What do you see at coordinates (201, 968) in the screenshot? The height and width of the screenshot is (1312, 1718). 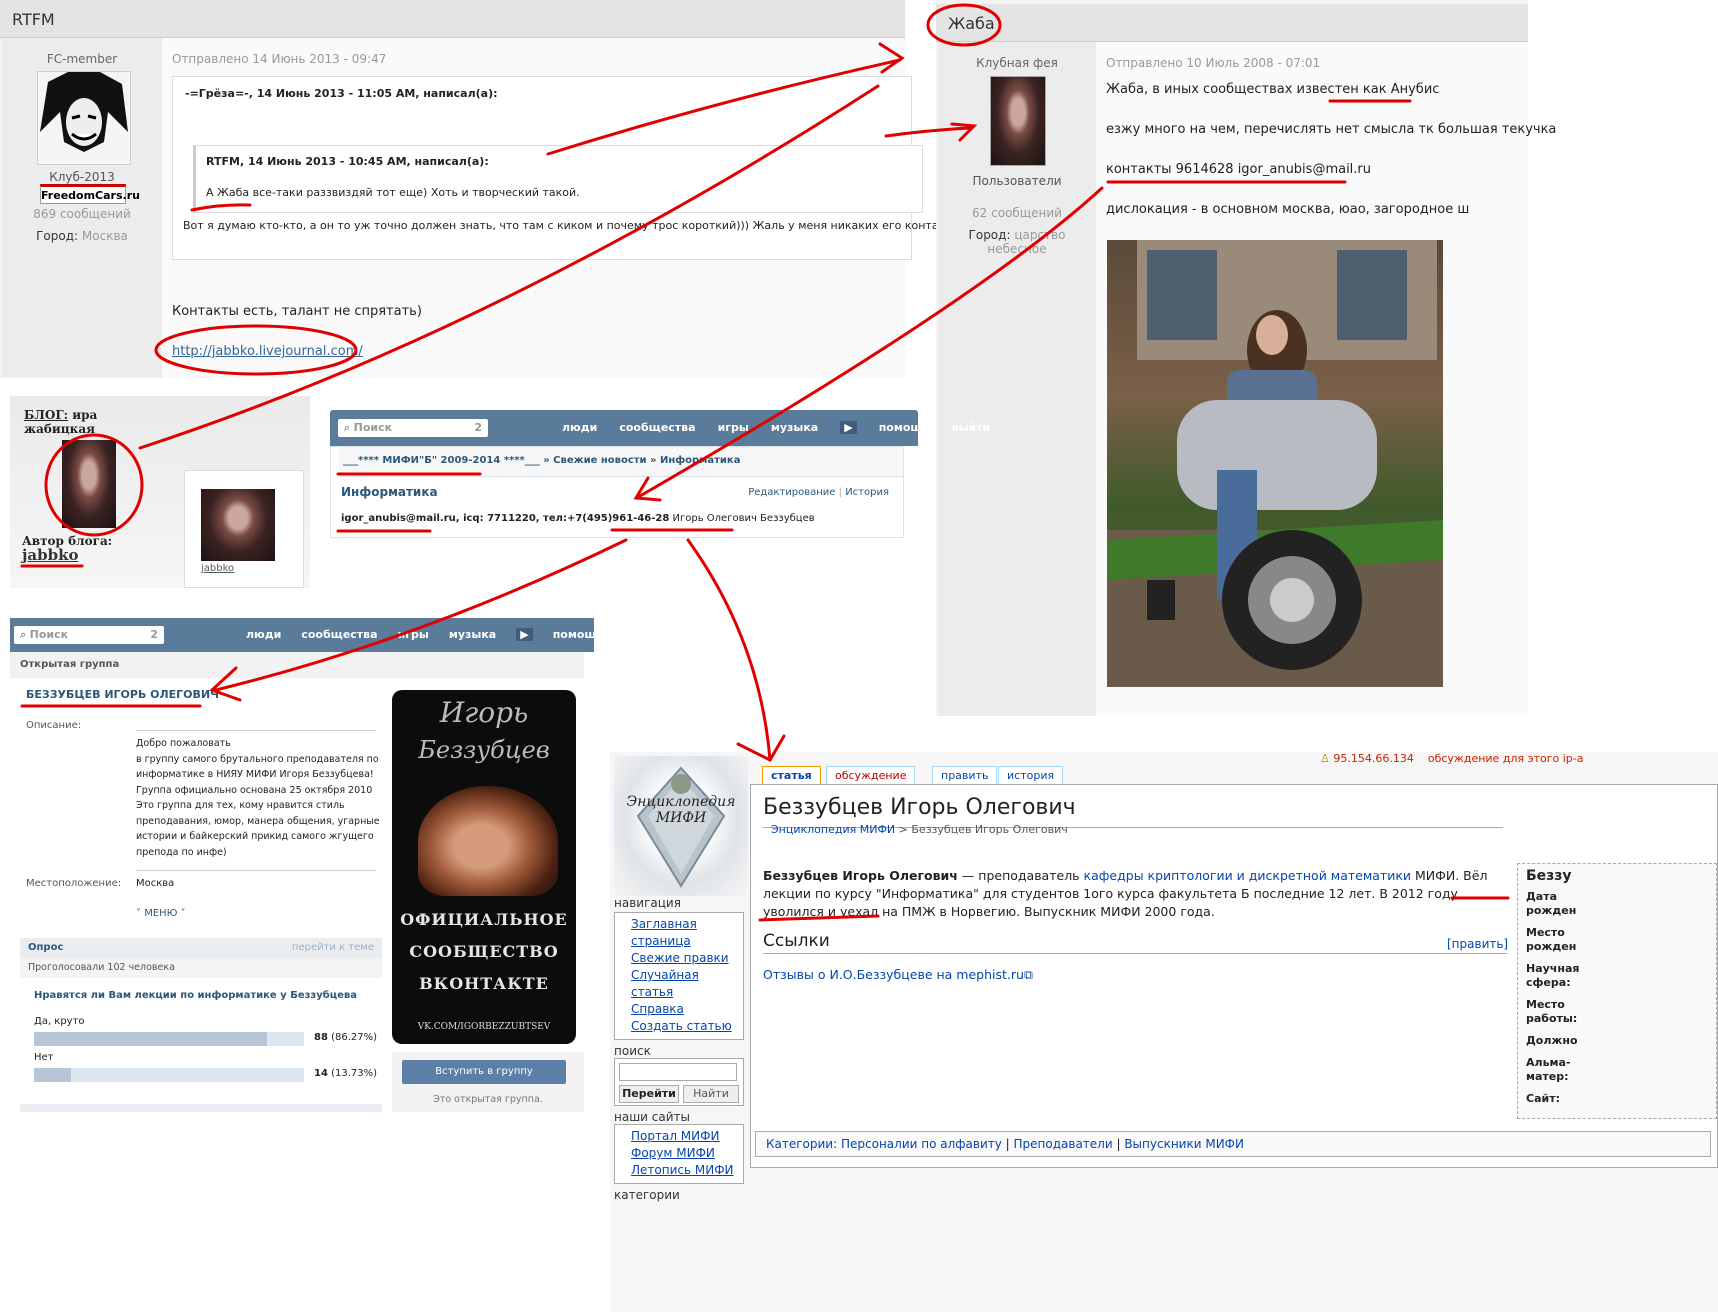 I see `poll-voted: Проголосовали 102 человека` at bounding box center [201, 968].